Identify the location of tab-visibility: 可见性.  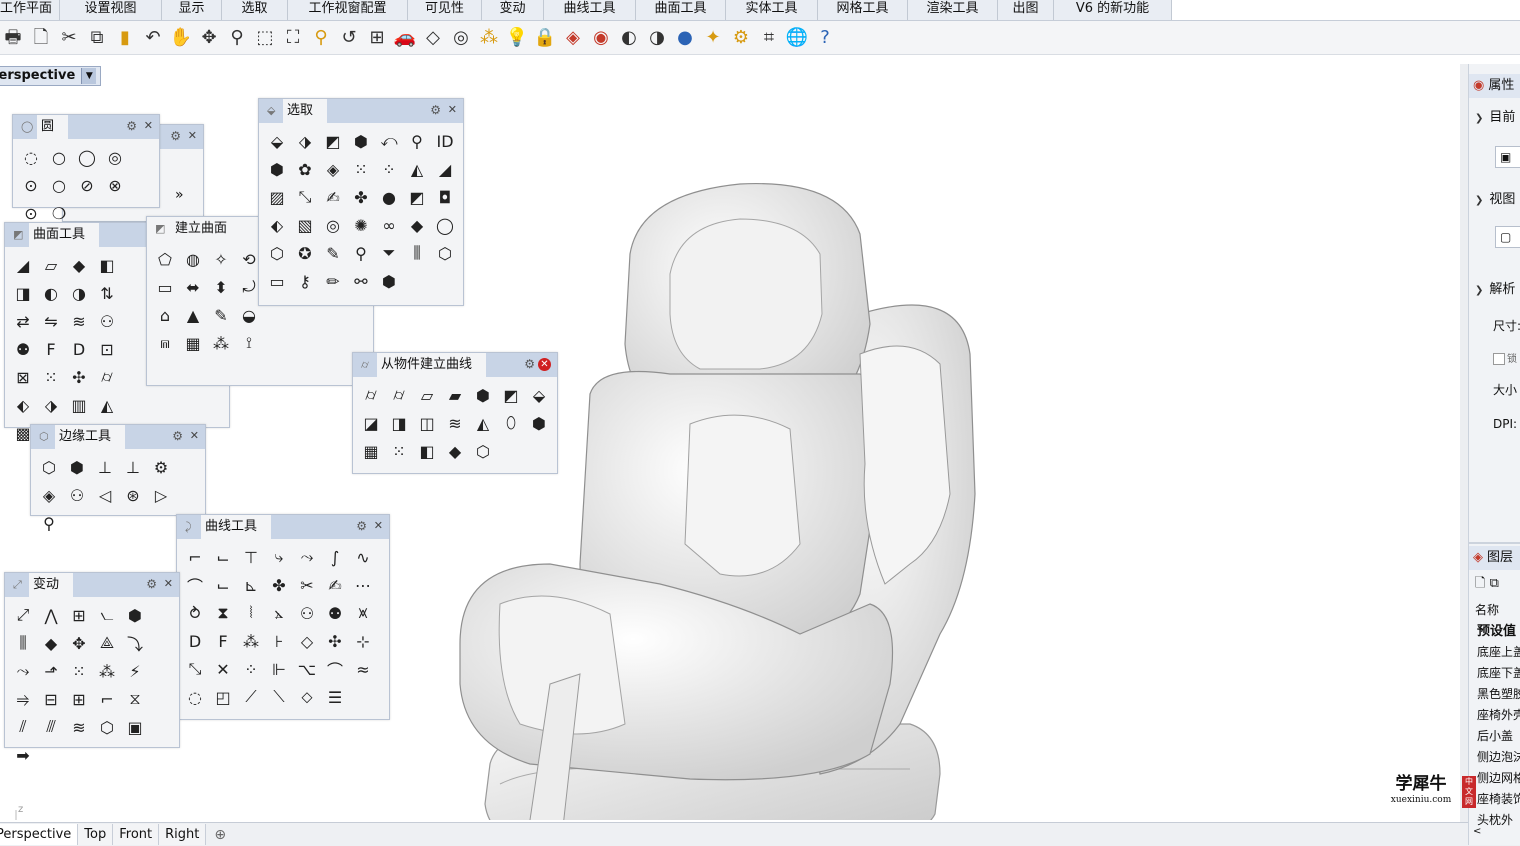
(445, 10).